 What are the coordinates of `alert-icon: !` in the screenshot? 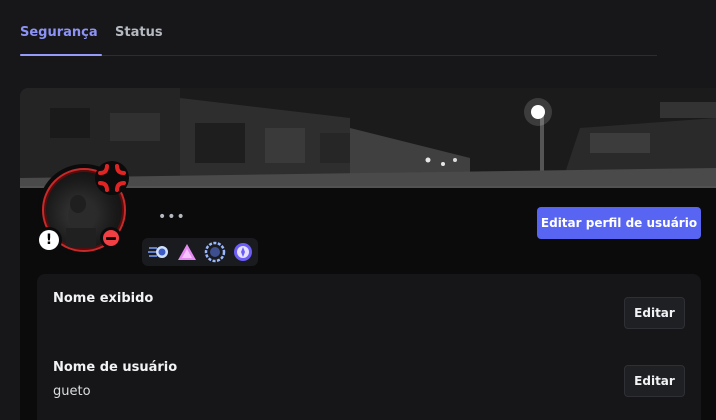 It's located at (49, 240).